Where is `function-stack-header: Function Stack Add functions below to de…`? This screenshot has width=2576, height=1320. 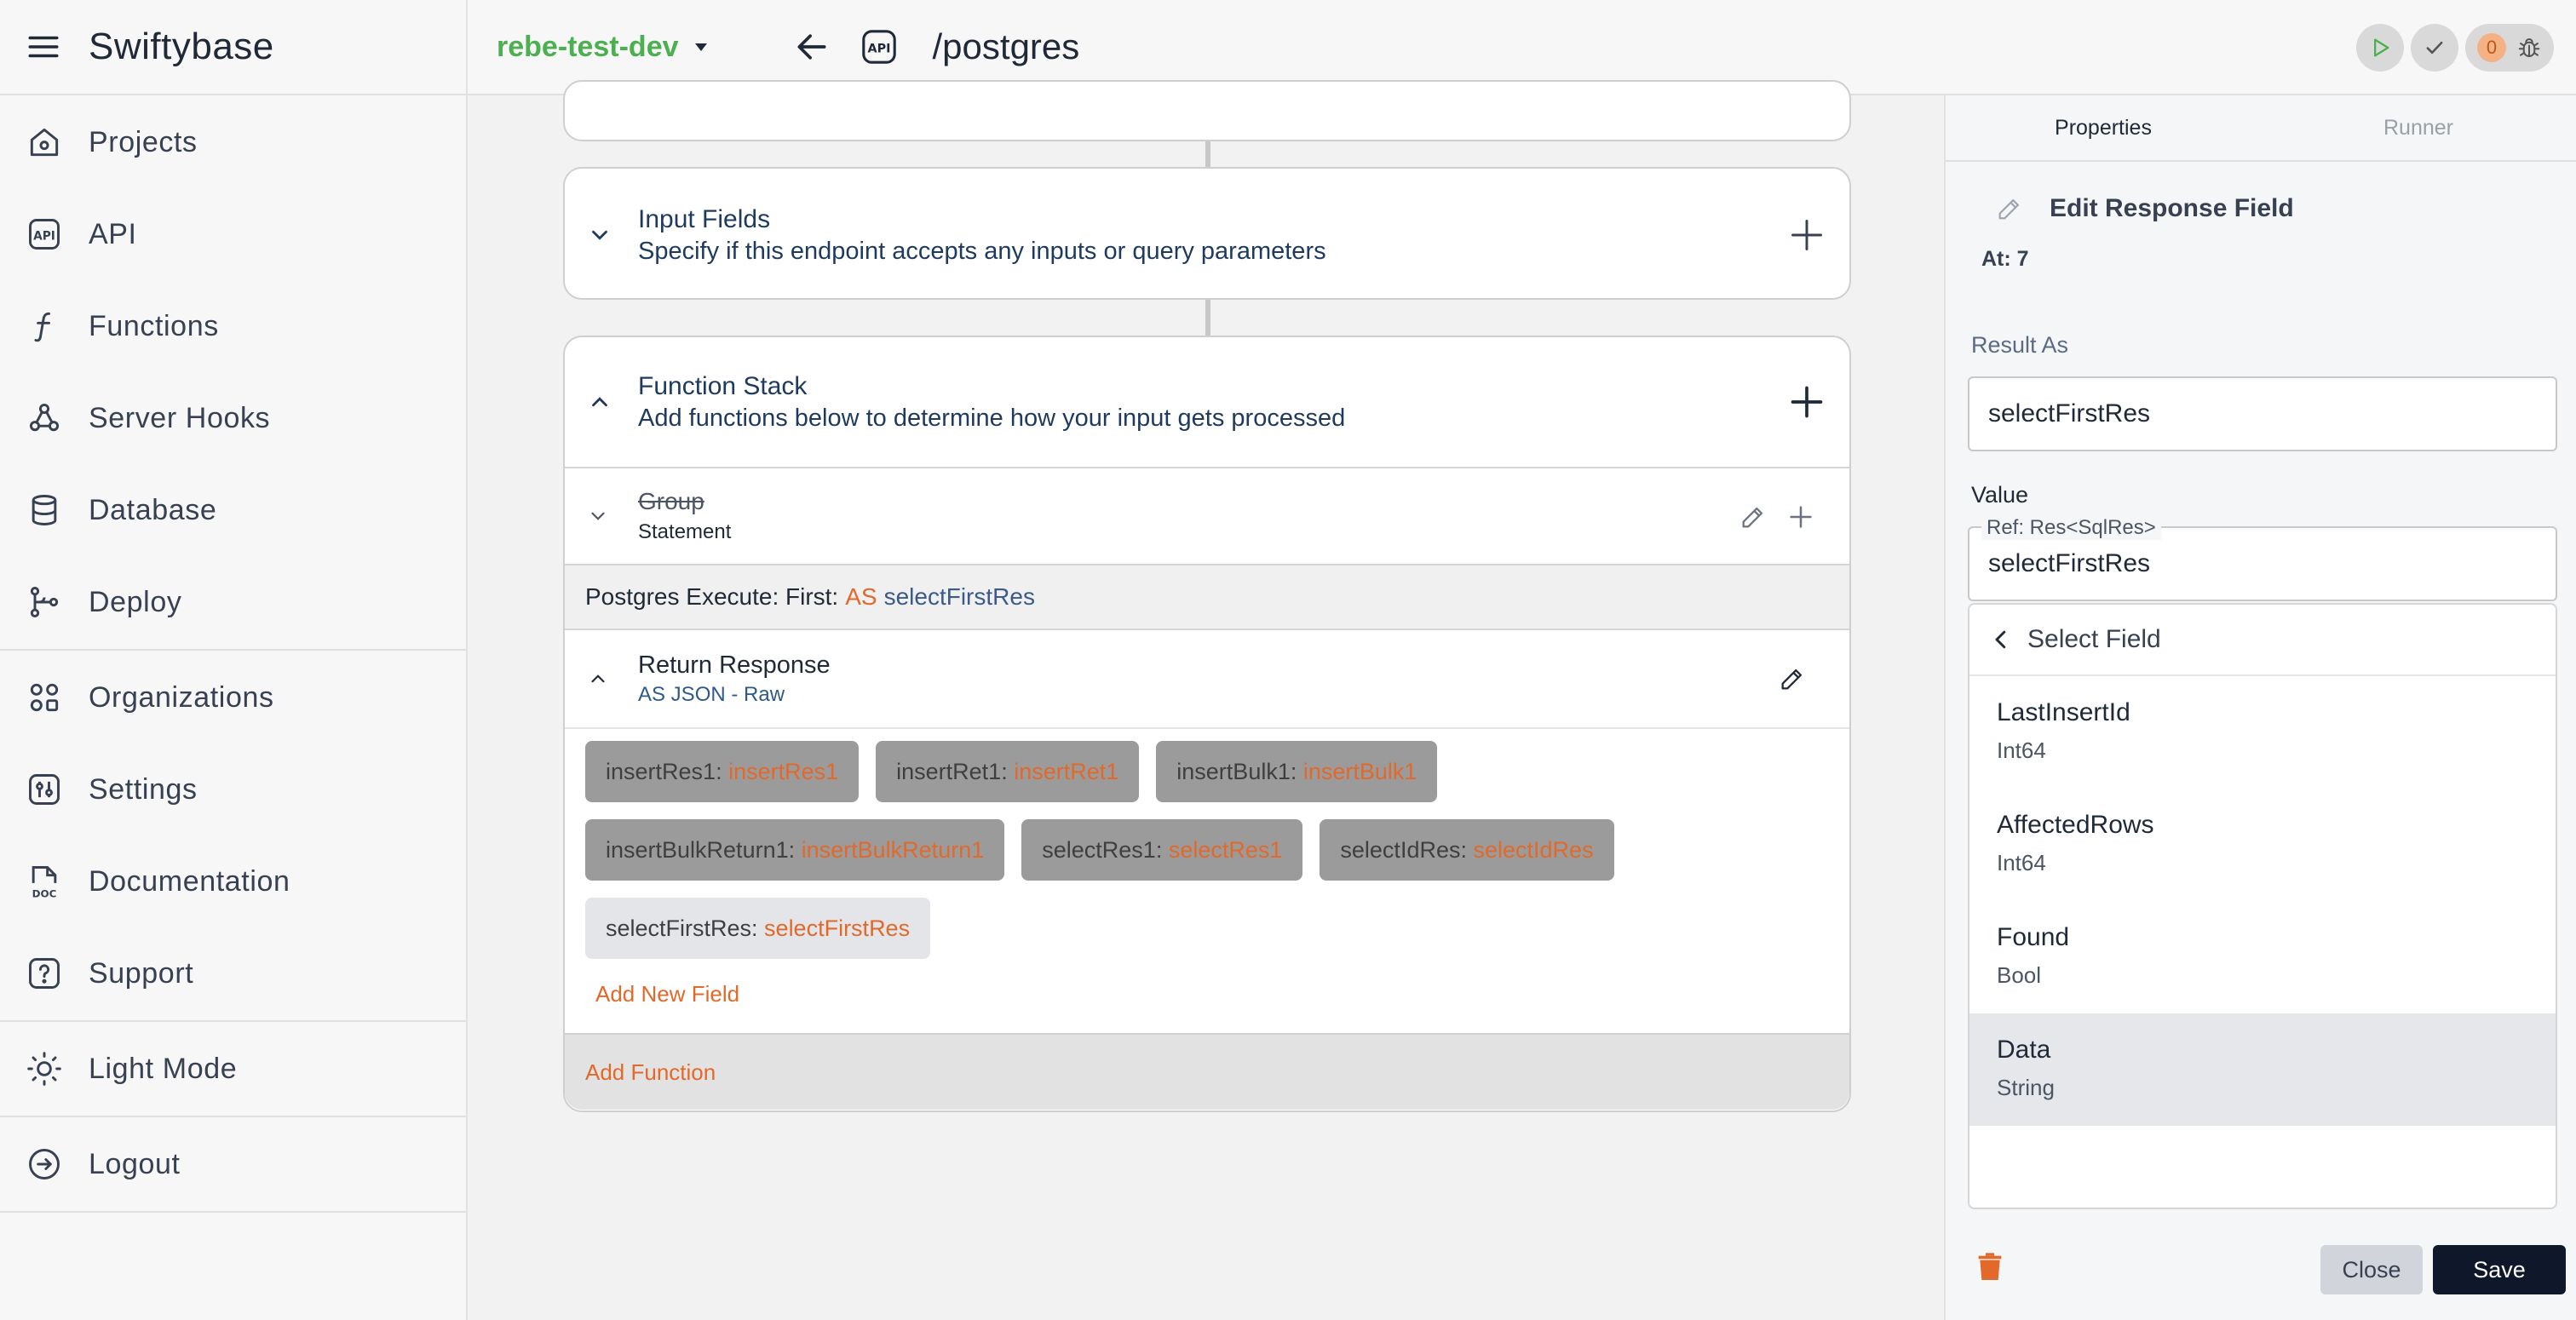 function-stack-header: Function Stack Add functions below to de… is located at coordinates (1207, 402).